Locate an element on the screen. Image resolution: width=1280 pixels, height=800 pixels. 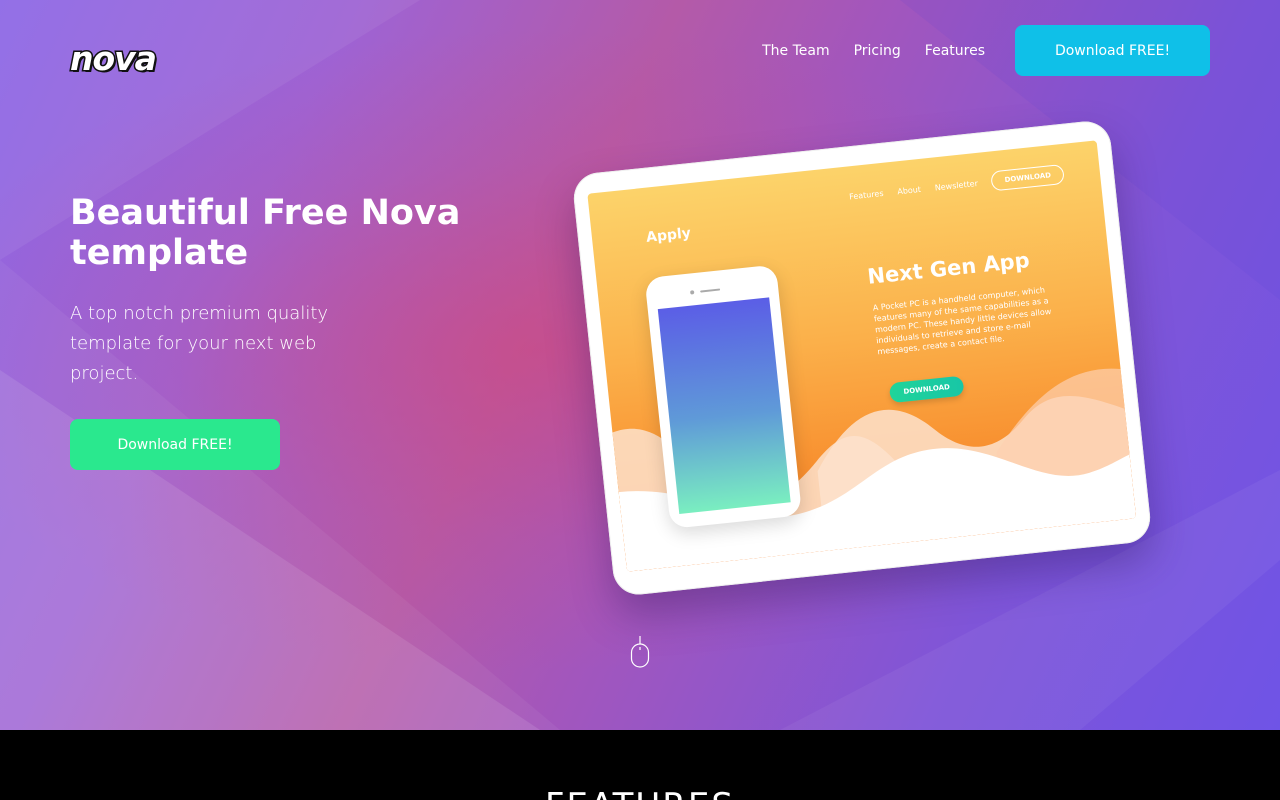
phone-camera is located at coordinates (692, 292).